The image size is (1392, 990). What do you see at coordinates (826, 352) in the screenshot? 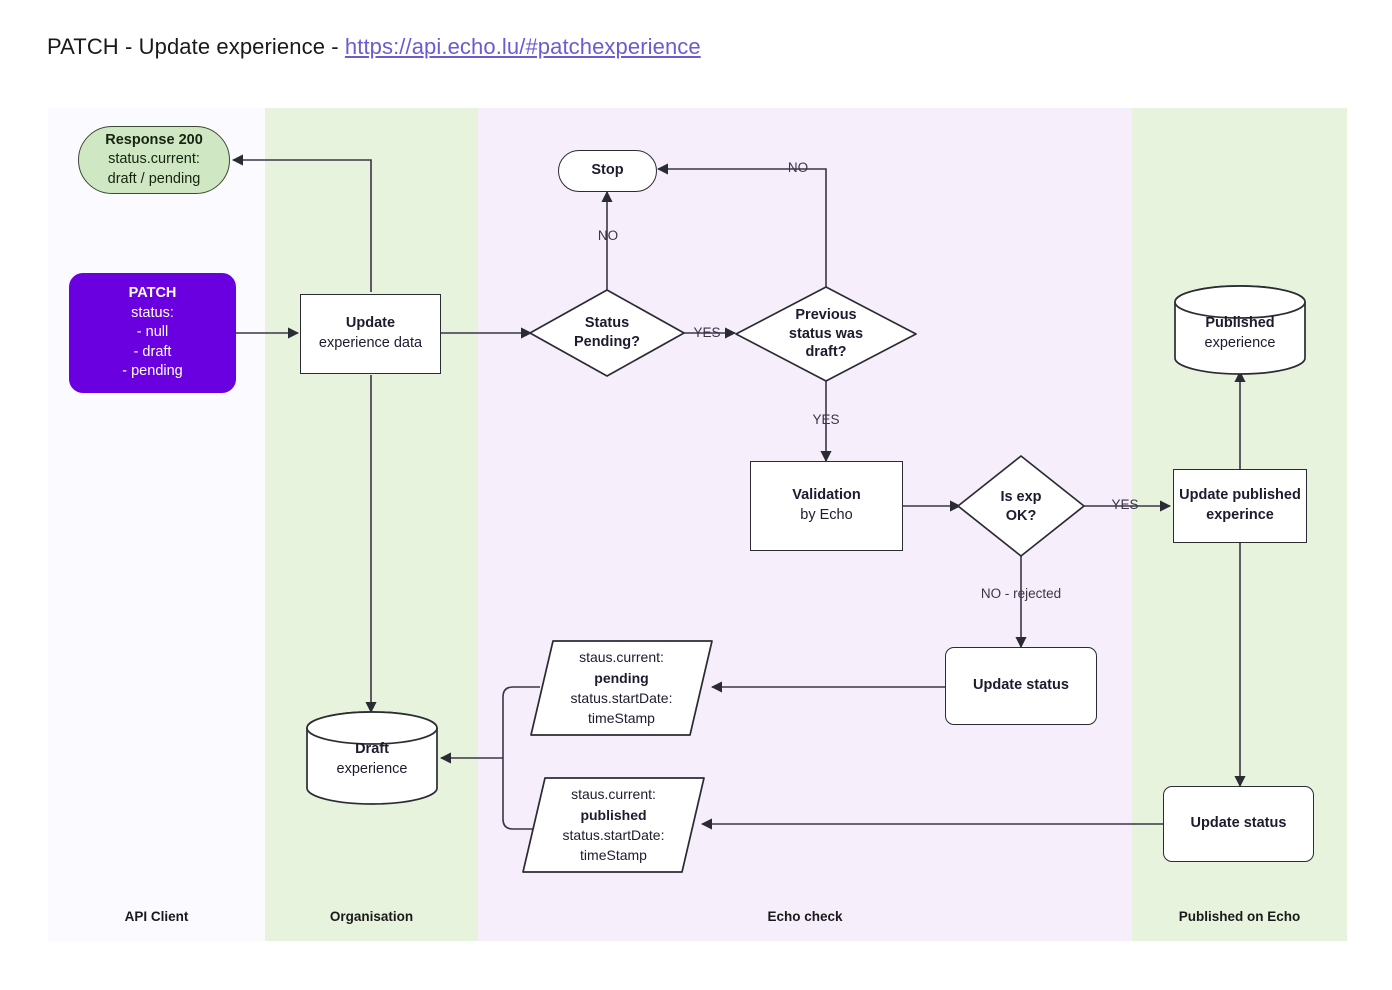
I see `previous-draft-line3: draft?` at bounding box center [826, 352].